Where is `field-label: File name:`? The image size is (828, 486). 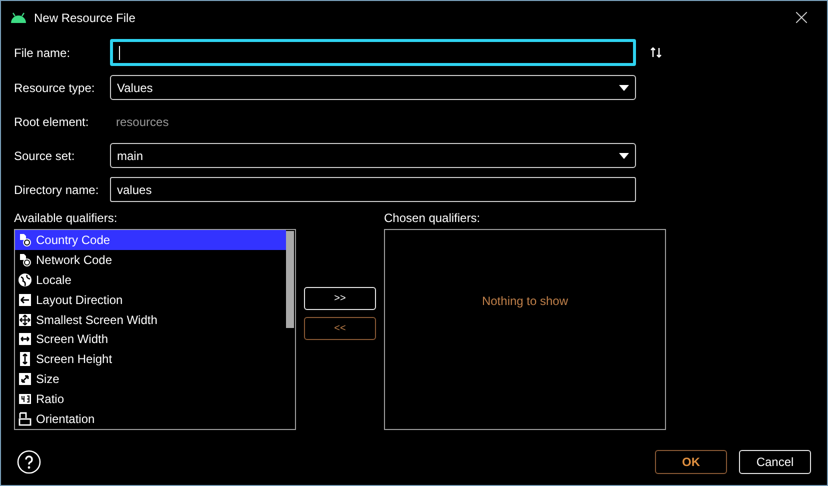 field-label: File name: is located at coordinates (43, 53).